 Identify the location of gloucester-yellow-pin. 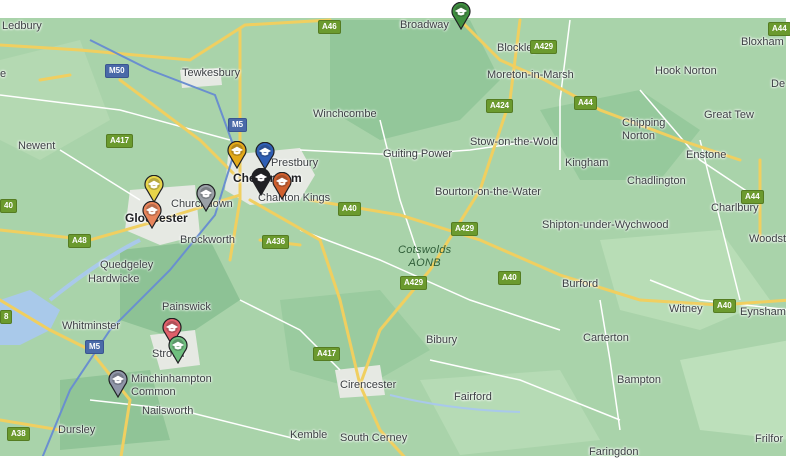
(154, 189).